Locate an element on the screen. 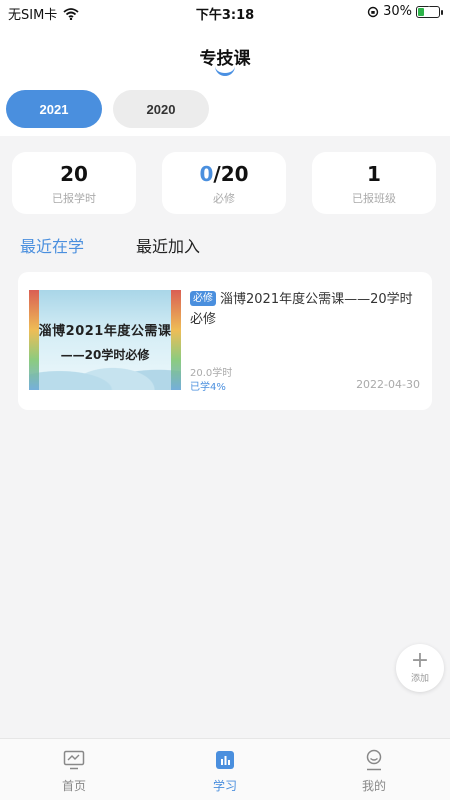 The width and height of the screenshot is (450, 800). nav-label: 首页 is located at coordinates (73, 786).